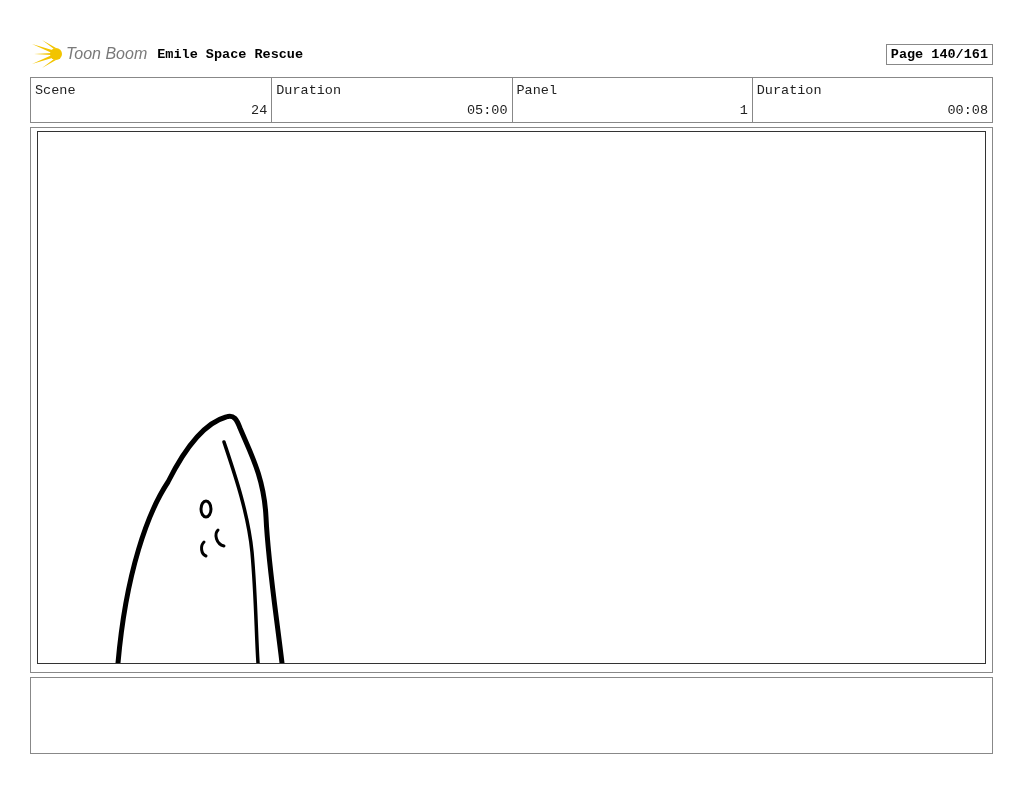  I want to click on page-number: Page 140/161, so click(939, 54).